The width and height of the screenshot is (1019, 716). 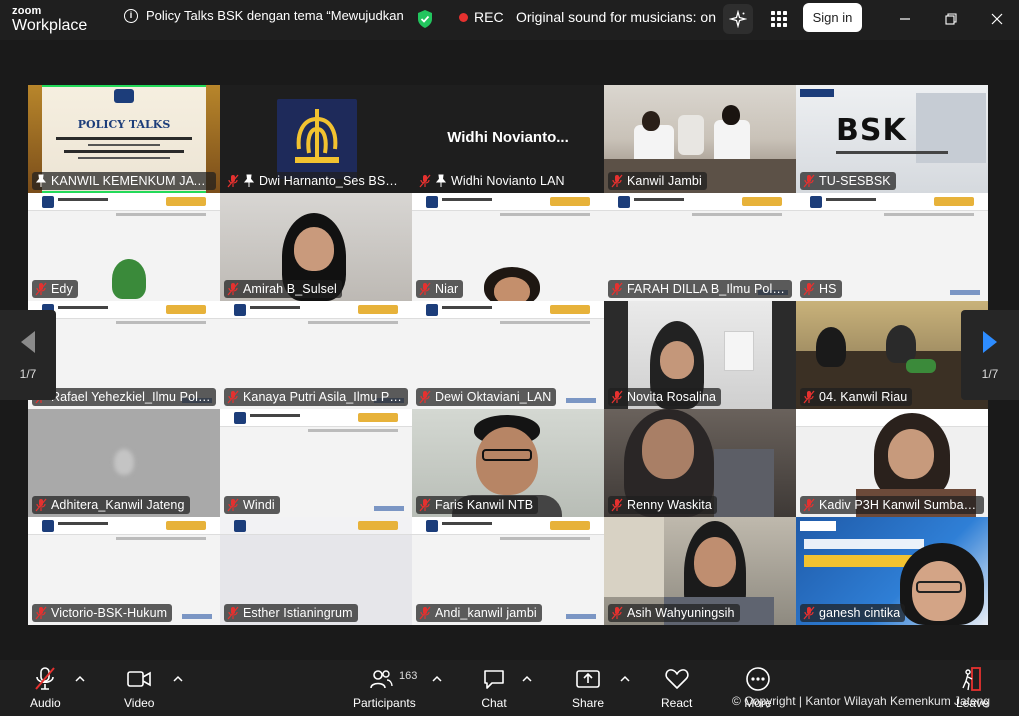 What do you see at coordinates (80, 679) in the screenshot?
I see `audio-options-chevron-up-icon` at bounding box center [80, 679].